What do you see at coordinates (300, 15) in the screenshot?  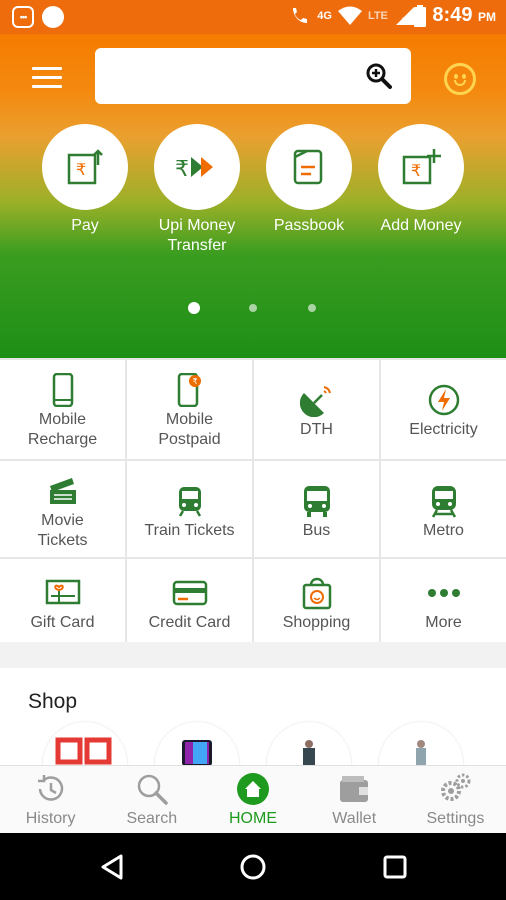 I see `phone-icon` at bounding box center [300, 15].